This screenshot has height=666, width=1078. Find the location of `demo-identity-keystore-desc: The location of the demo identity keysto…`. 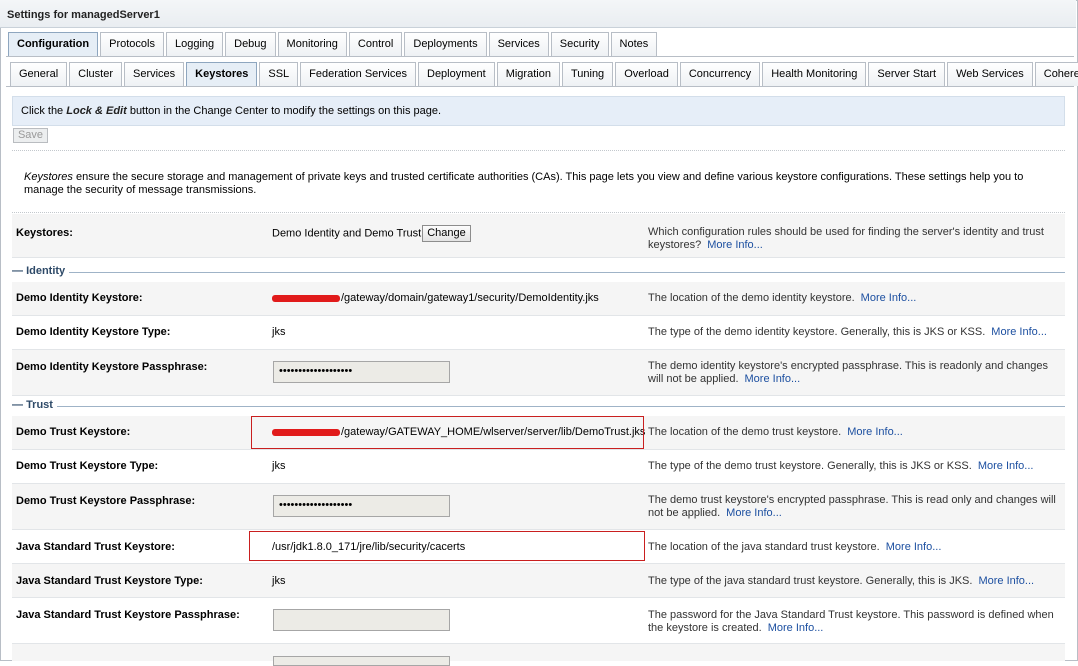

demo-identity-keystore-desc: The location of the demo identity keysto… is located at coordinates (855, 298).